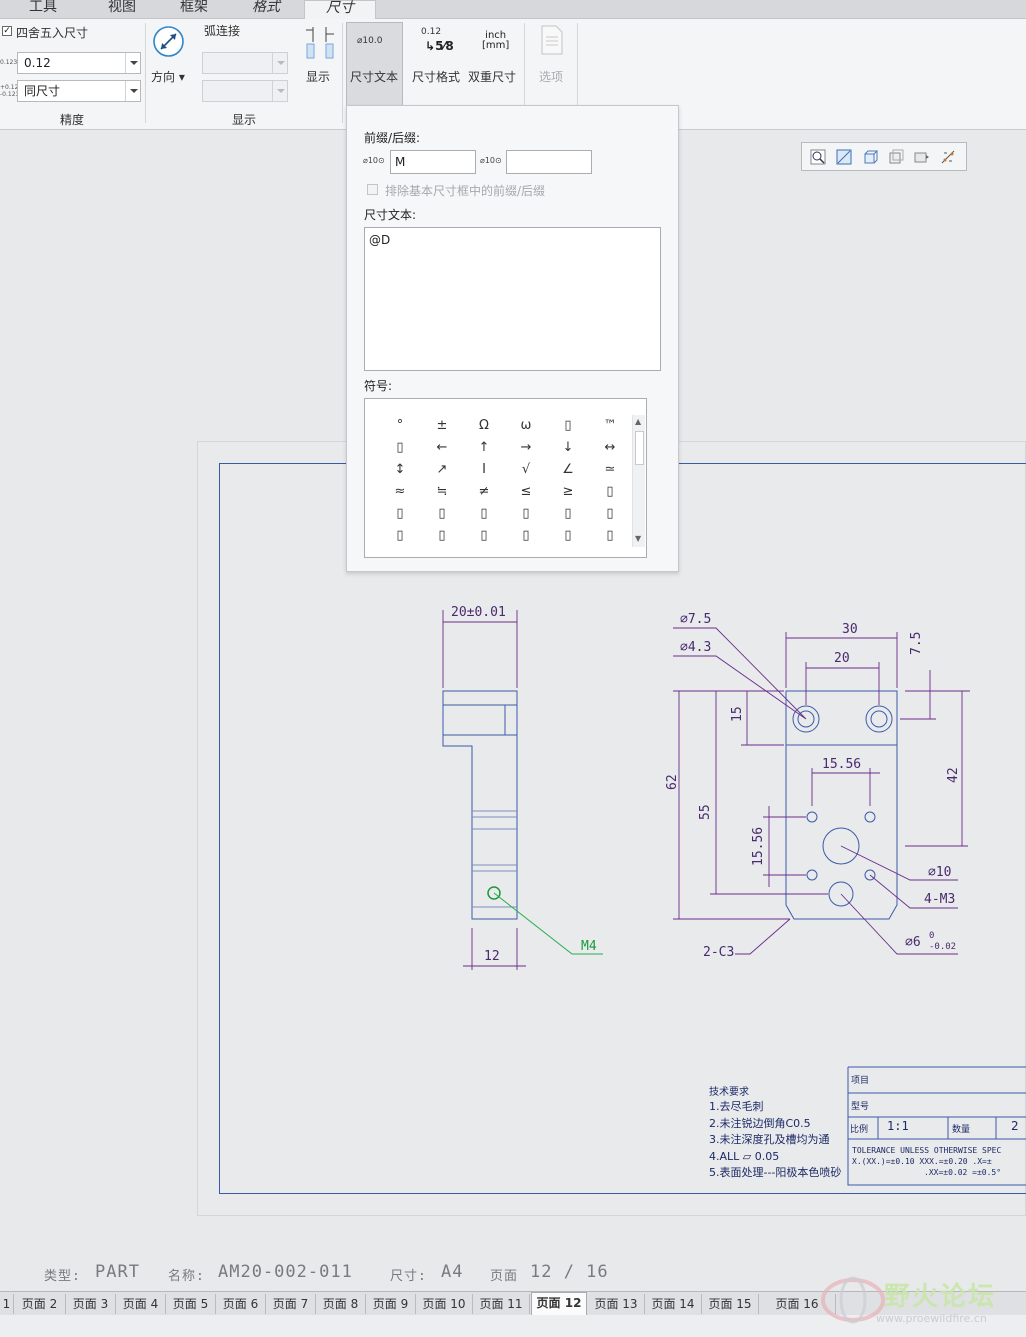 The width and height of the screenshot is (1026, 1337). What do you see at coordinates (408, 1276) in the screenshot?
I see `info-size-label: 尺寸:` at bounding box center [408, 1276].